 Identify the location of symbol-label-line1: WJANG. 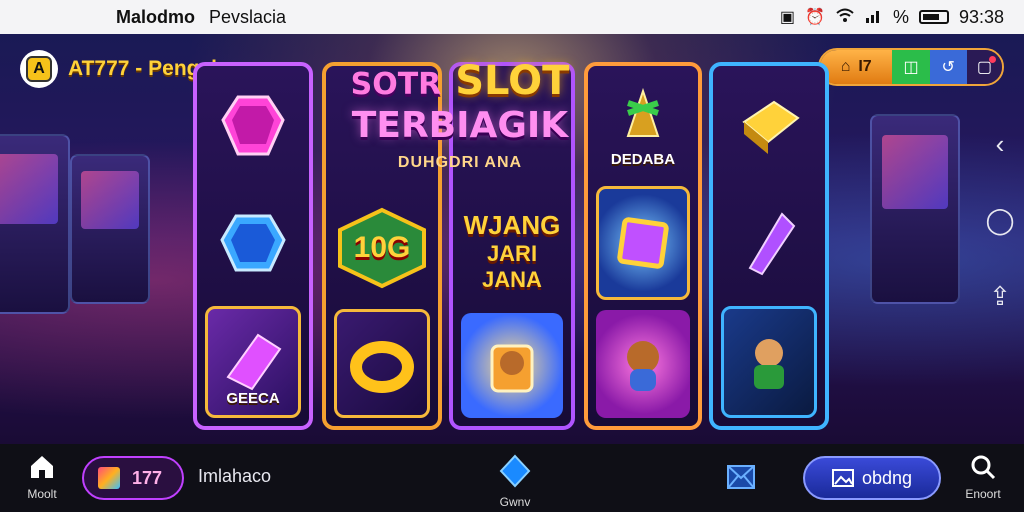
(512, 224).